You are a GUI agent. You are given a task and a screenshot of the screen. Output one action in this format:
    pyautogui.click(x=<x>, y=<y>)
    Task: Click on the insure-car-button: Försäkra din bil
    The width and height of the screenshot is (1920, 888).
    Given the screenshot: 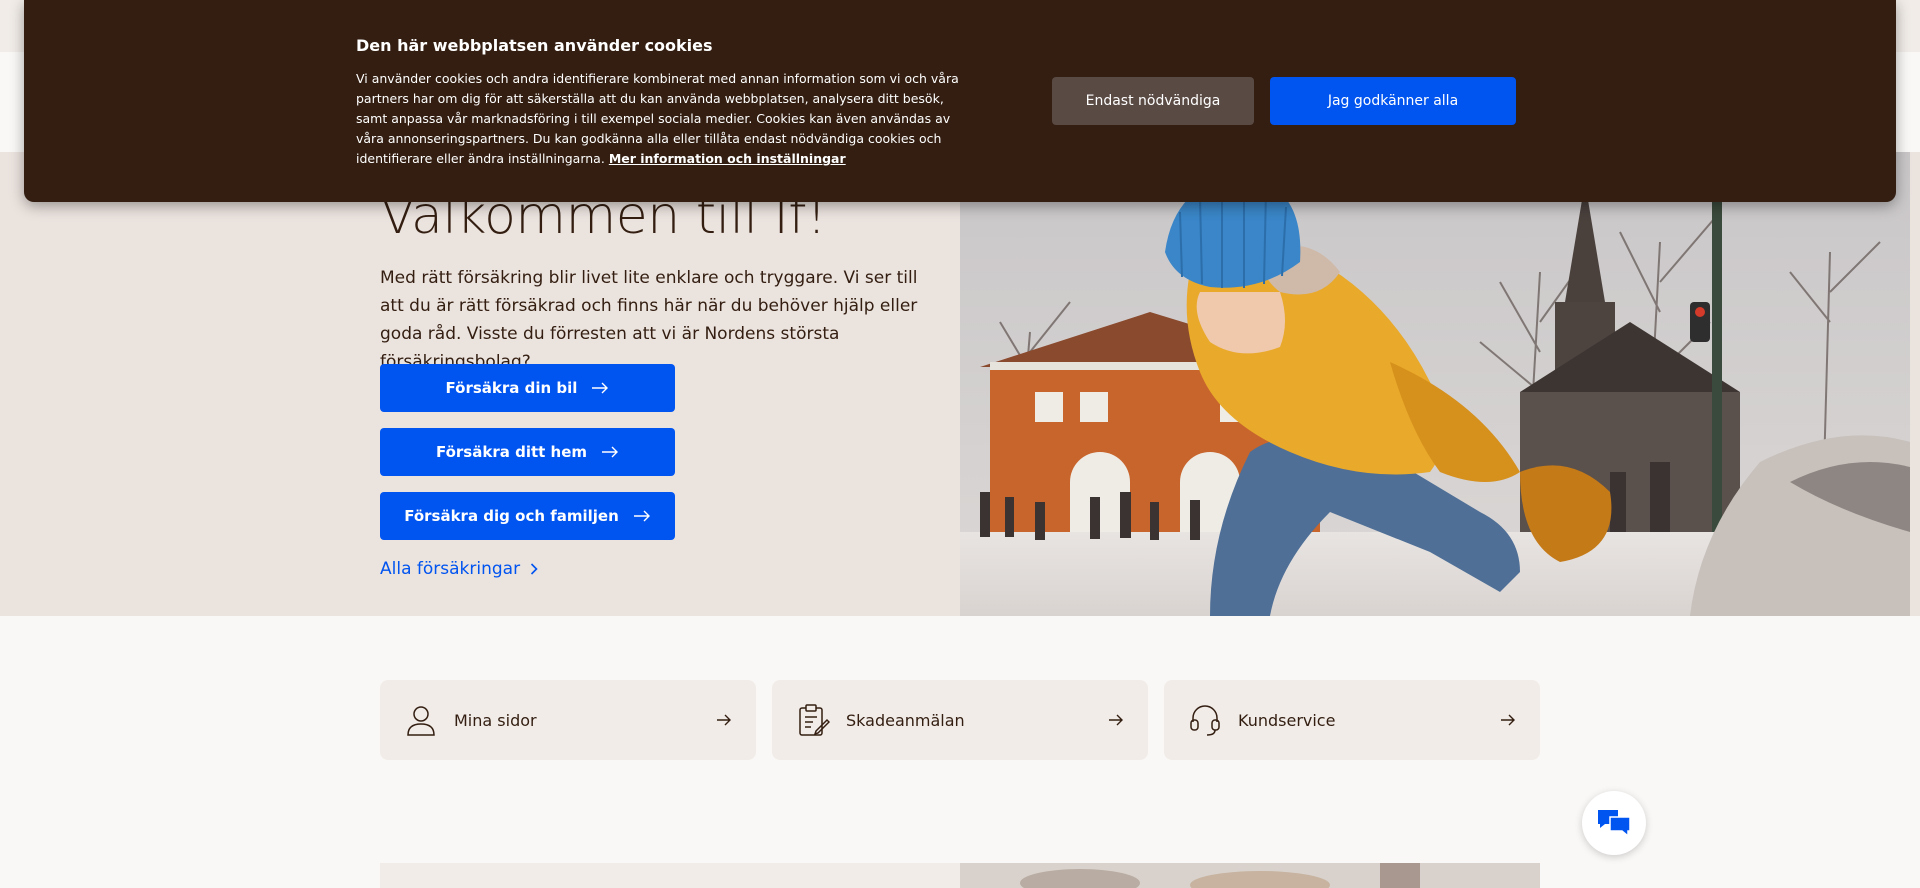 What is the action you would take?
    pyautogui.click(x=527, y=388)
    